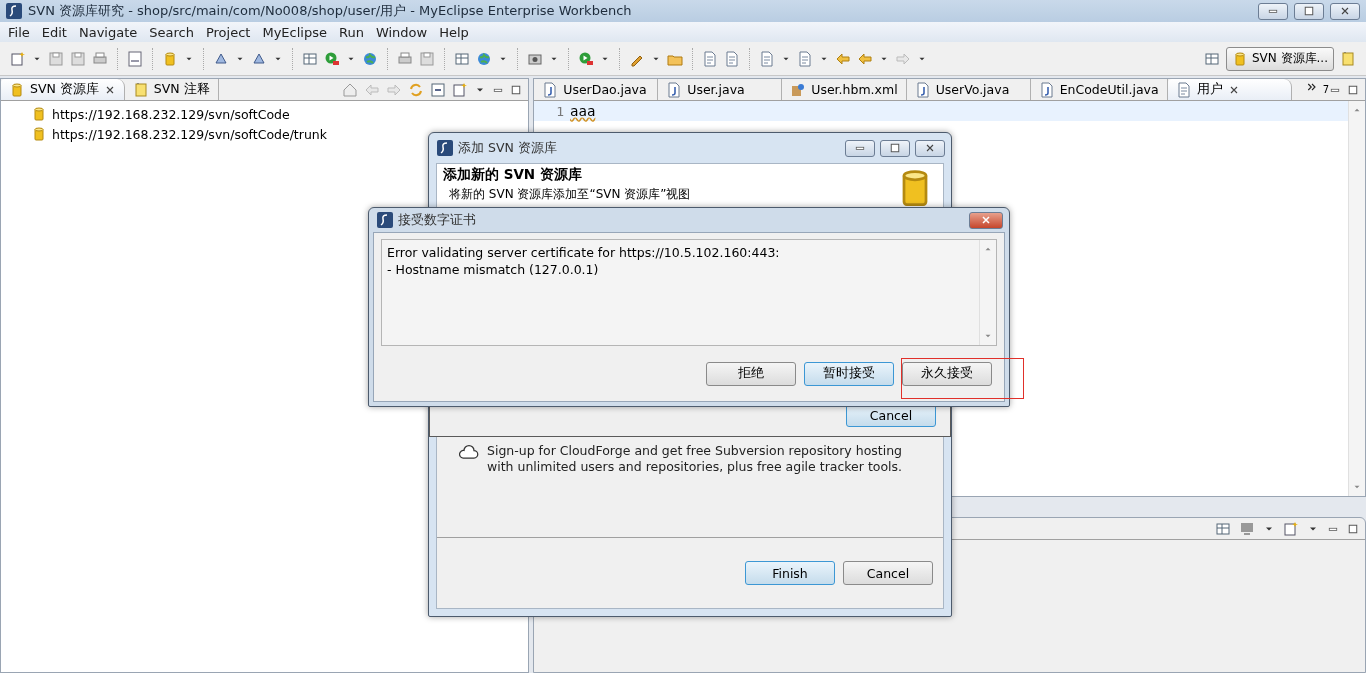 This screenshot has height=673, width=1366. Describe the element at coordinates (330, 11) in the screenshot. I see `window-title: SVN 资源库研究 - shop/src/main/com/No008/shop/user/用户 - MyEclipse Enterprise Workbench` at that location.